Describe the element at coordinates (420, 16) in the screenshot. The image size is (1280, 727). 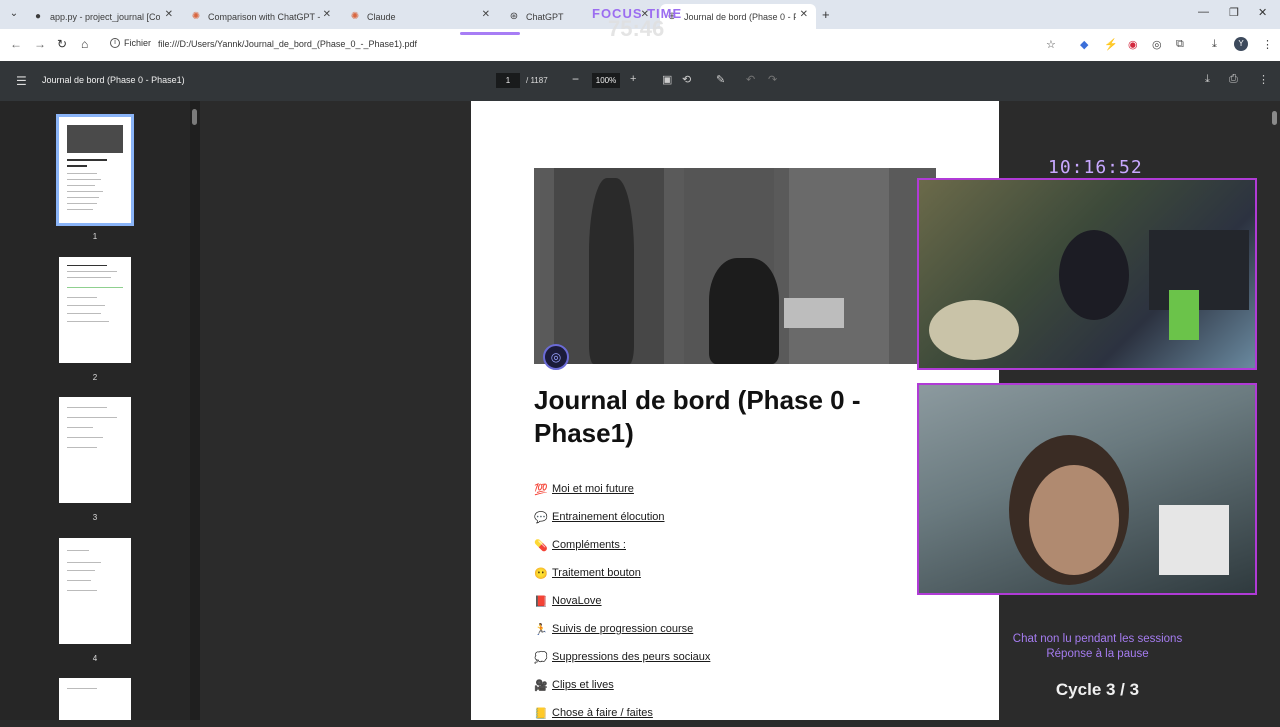
I see `tab-claude: ✺ Claude ✕` at that location.